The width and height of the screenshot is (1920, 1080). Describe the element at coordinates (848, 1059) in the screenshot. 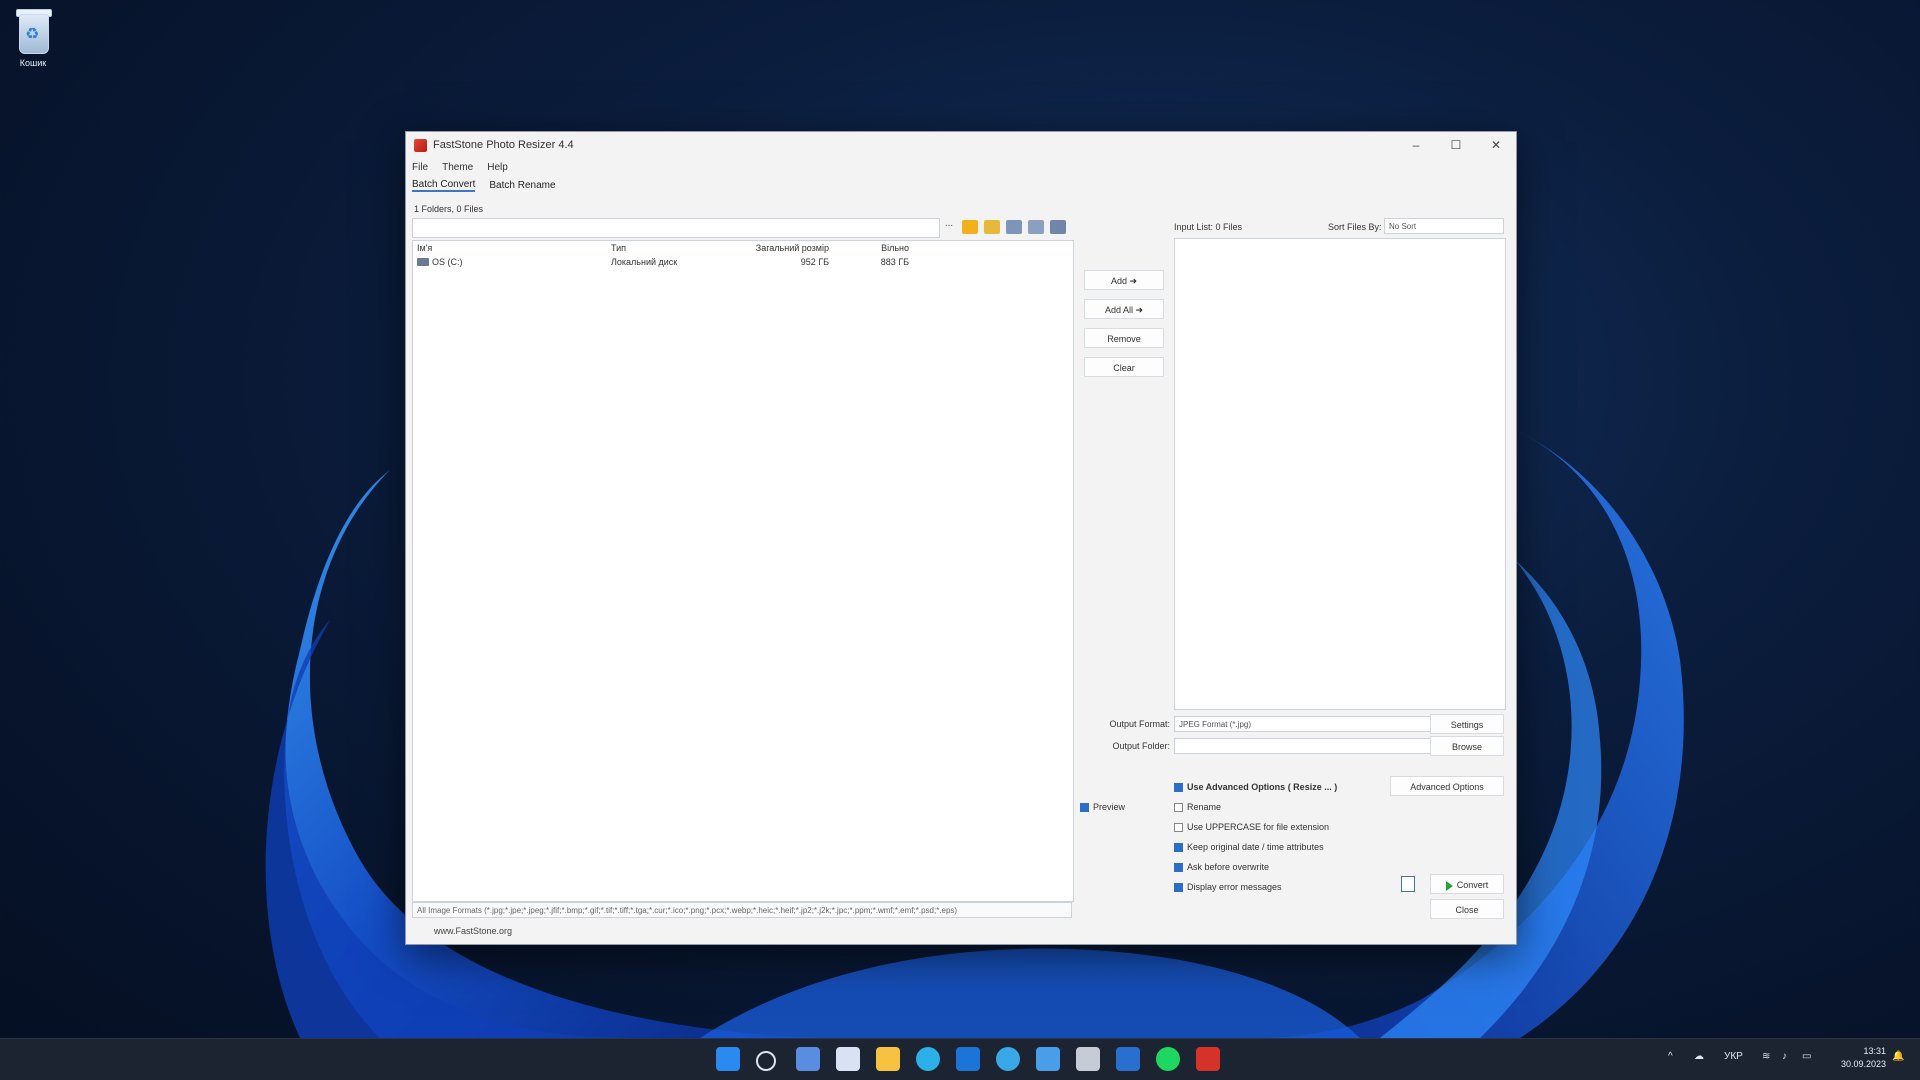

I see `task-view-icon` at that location.